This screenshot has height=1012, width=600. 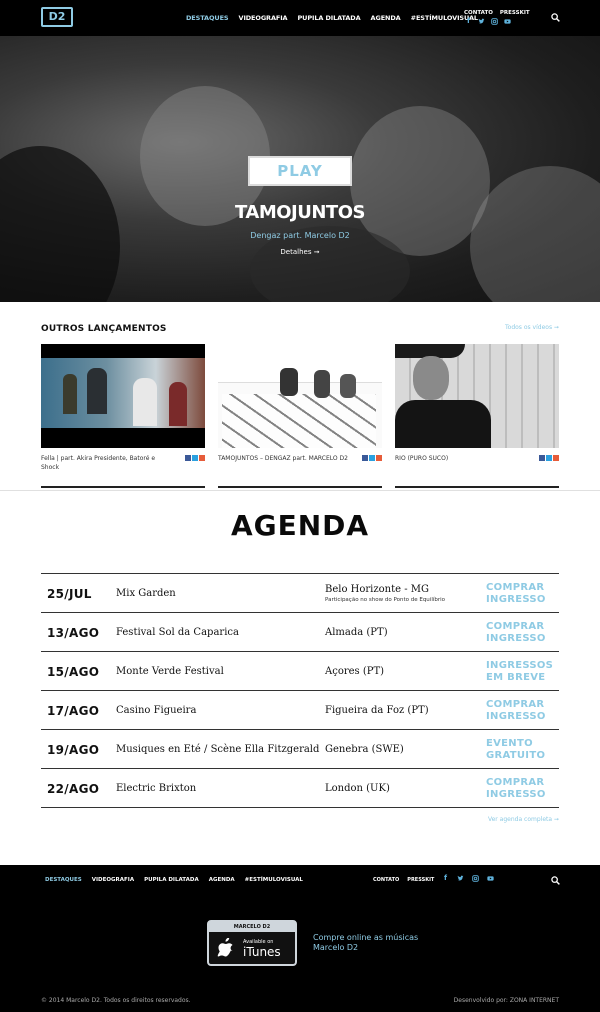 I want to click on event-date: 19/AGO, so click(x=73, y=750).